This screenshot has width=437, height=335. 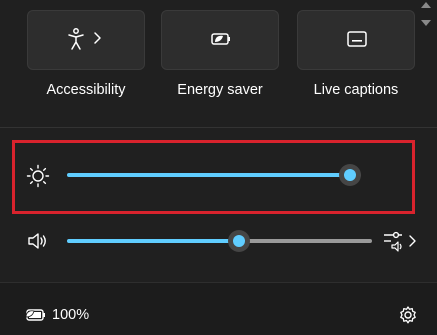 What do you see at coordinates (408, 315) in the screenshot?
I see `gear-icon` at bounding box center [408, 315].